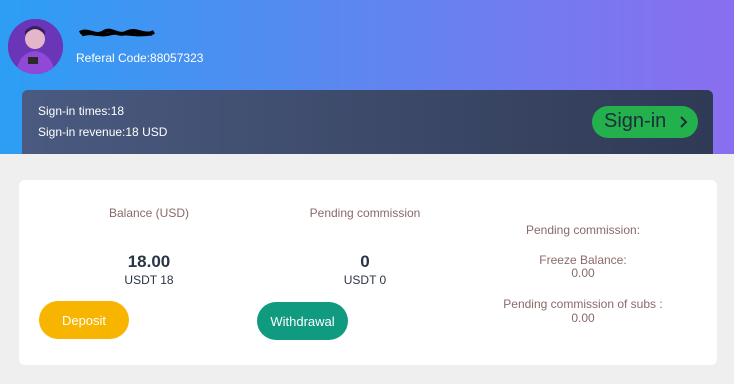  I want to click on signin-times: Sign-in times:18, so click(81, 111).